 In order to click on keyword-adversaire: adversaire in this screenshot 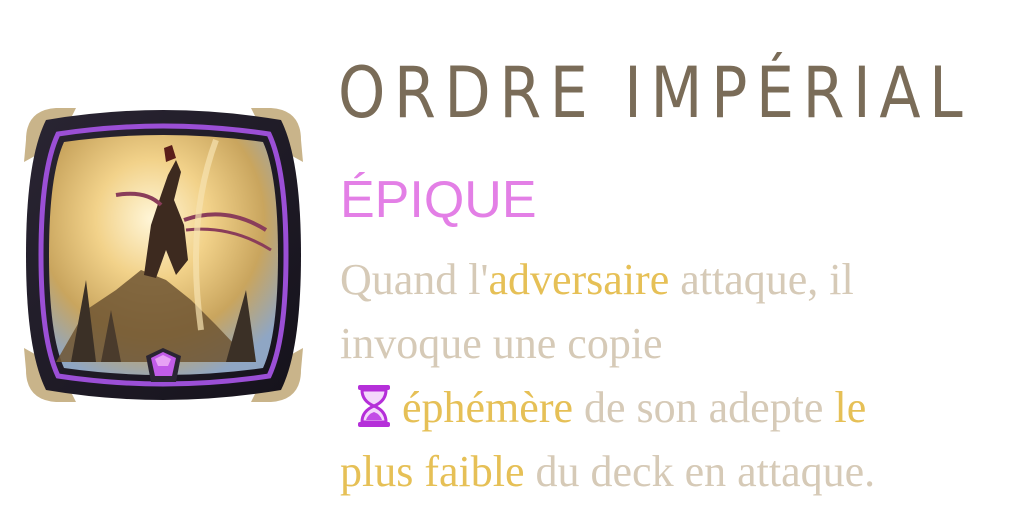, I will do `click(578, 279)`.